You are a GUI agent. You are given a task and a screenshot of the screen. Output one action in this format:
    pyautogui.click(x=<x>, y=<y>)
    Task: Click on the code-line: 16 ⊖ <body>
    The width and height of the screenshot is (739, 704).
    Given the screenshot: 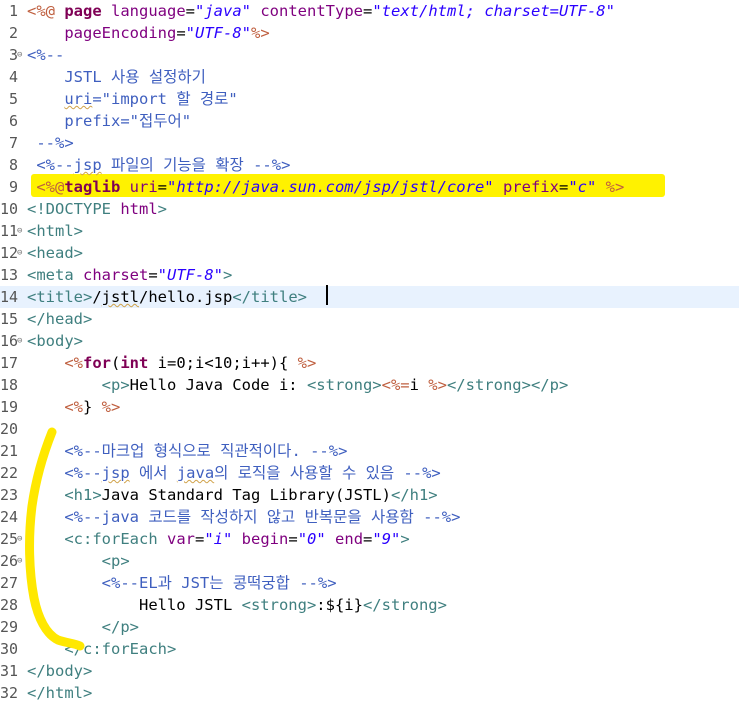 What is the action you would take?
    pyautogui.click(x=369, y=341)
    